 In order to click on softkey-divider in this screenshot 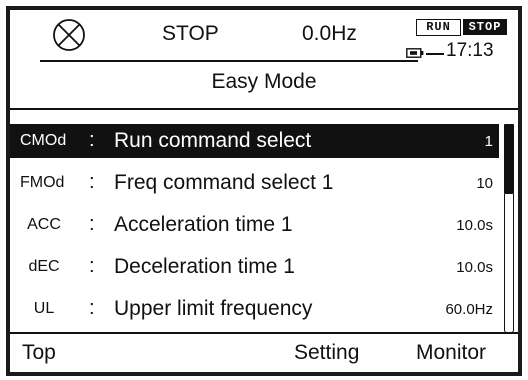, I will do `click(264, 333)`.